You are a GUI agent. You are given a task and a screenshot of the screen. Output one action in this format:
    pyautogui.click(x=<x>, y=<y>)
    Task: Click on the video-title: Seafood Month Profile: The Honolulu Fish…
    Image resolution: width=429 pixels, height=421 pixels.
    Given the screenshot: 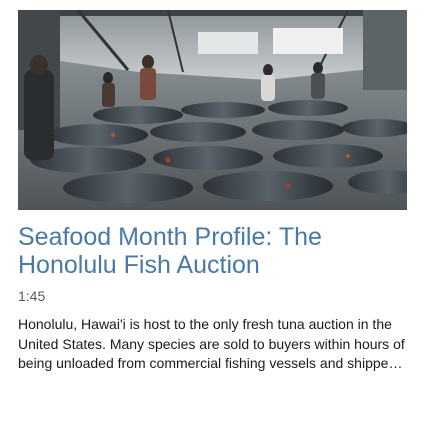 What is the action you would take?
    pyautogui.click(x=212, y=251)
    